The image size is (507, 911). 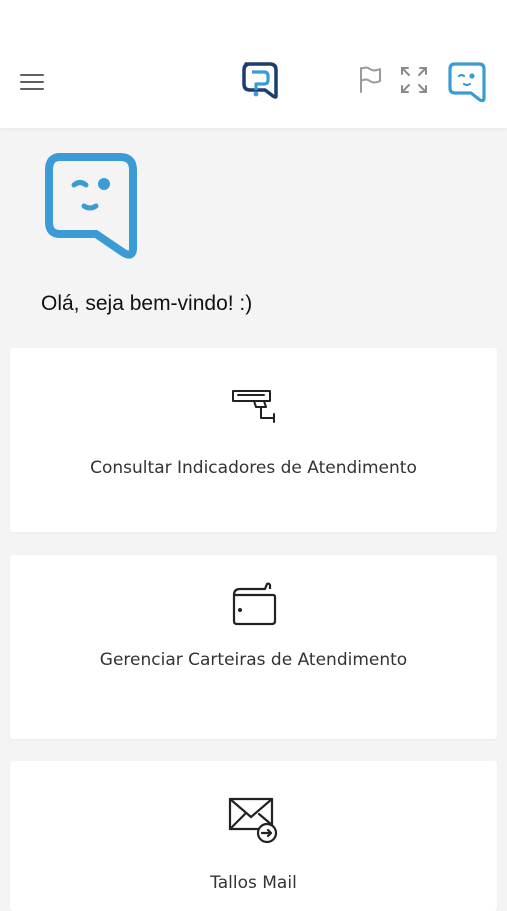 I want to click on flag-icon, so click(x=370, y=80).